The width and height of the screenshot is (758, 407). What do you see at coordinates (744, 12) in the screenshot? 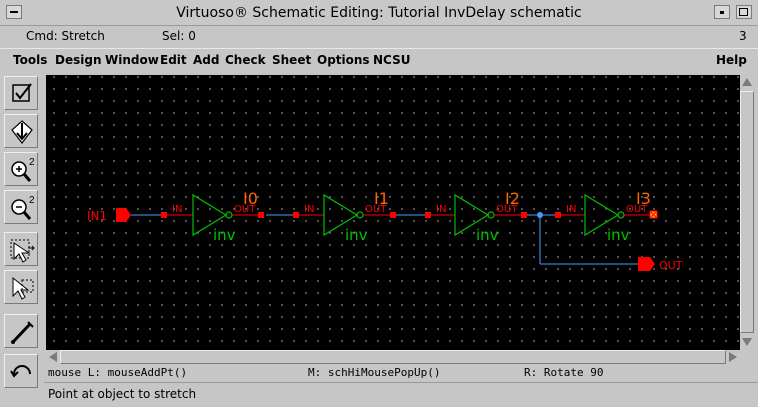
I see `maximize-button` at bounding box center [744, 12].